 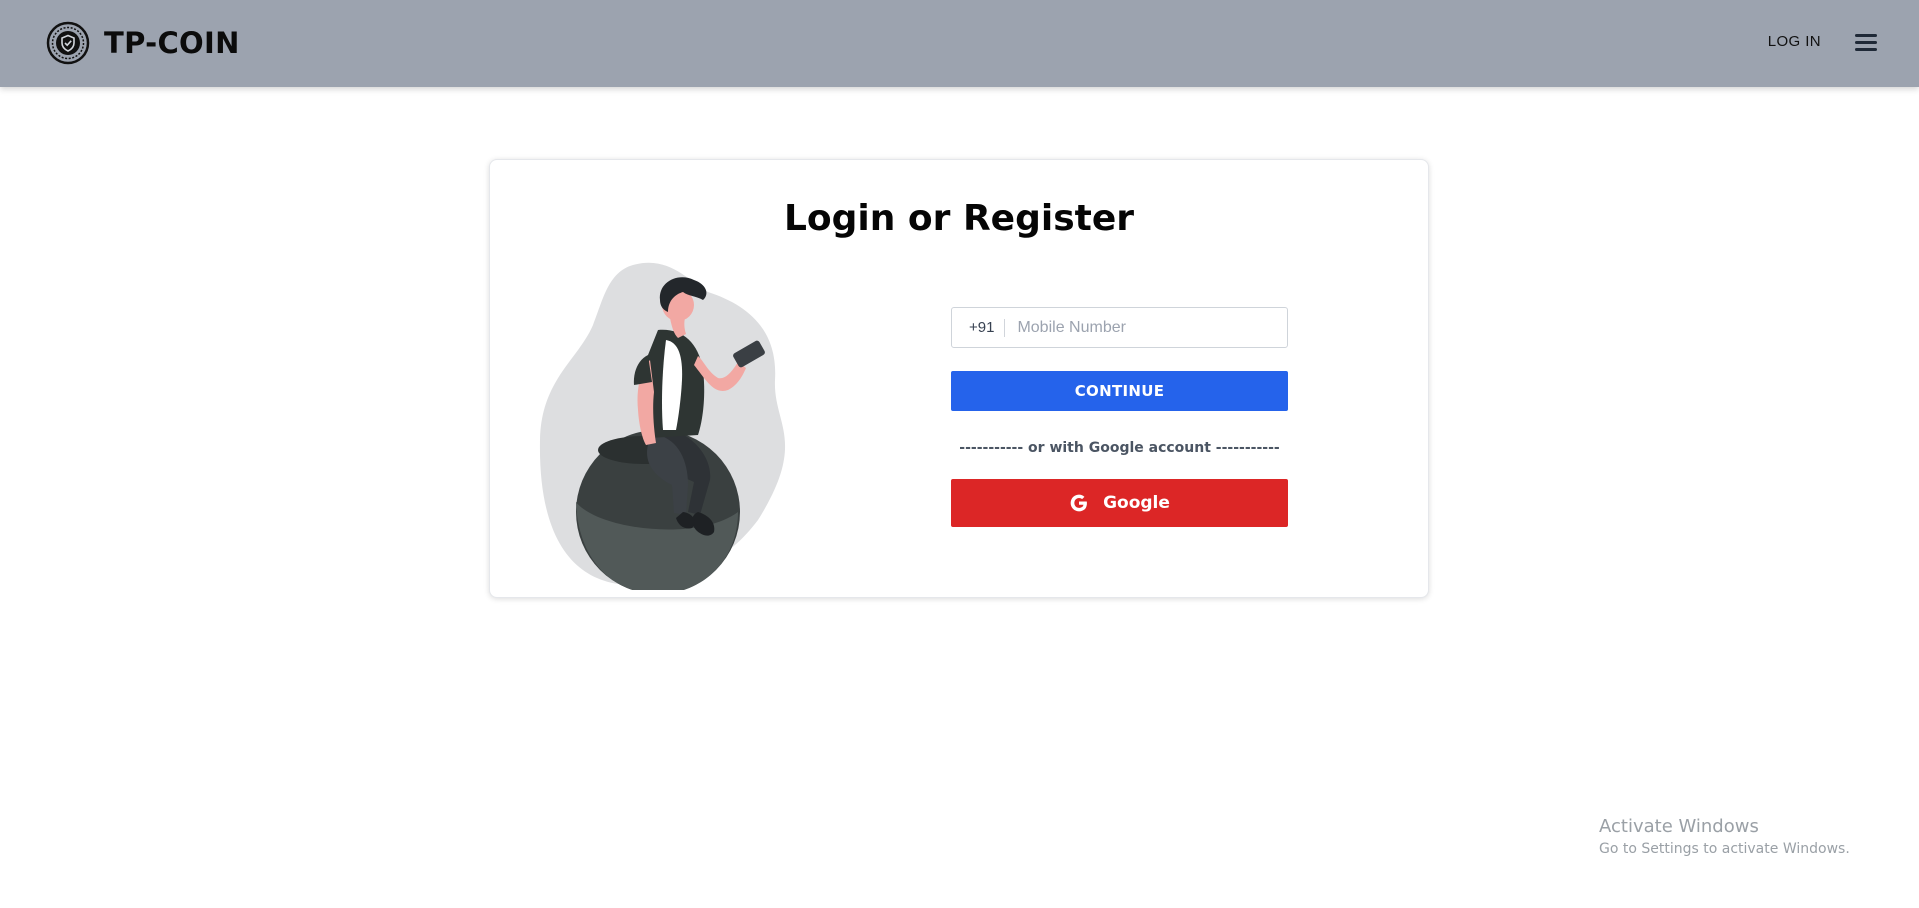 What do you see at coordinates (959, 43) in the screenshot?
I see `top-navbar: TP-COIN LOG IN` at bounding box center [959, 43].